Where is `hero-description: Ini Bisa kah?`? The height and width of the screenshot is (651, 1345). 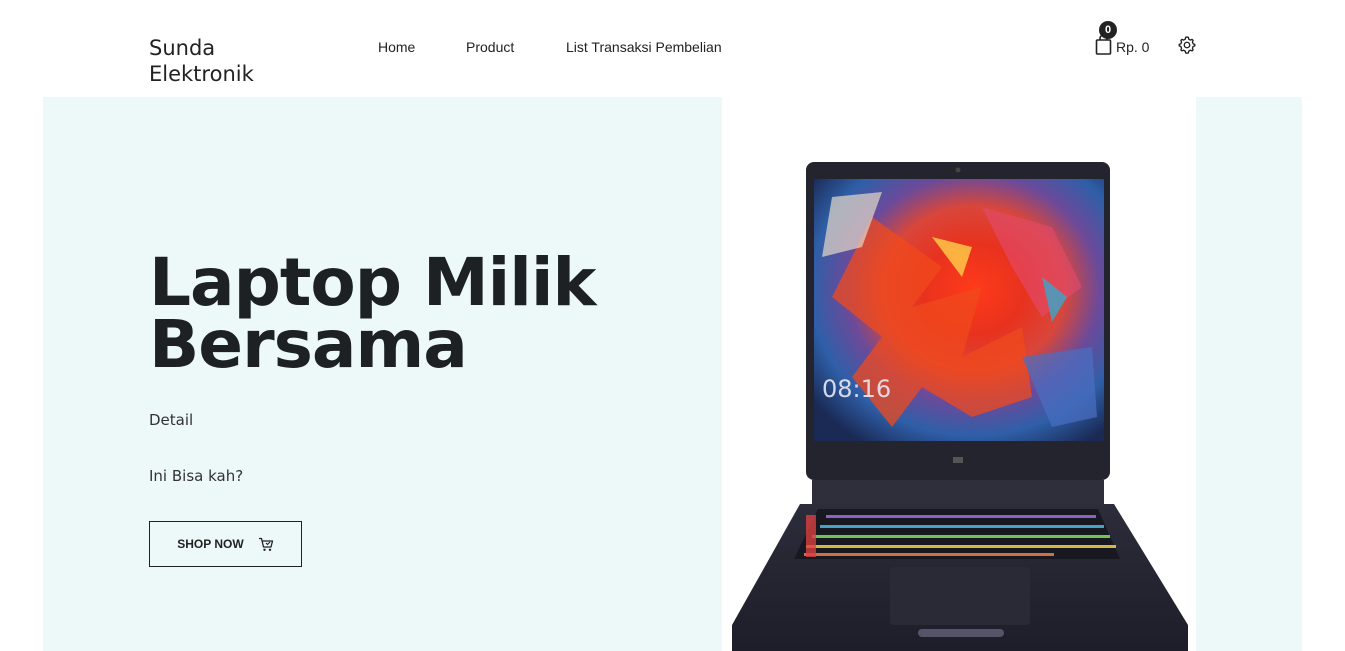
hero-description: Ini Bisa kah? is located at coordinates (196, 476).